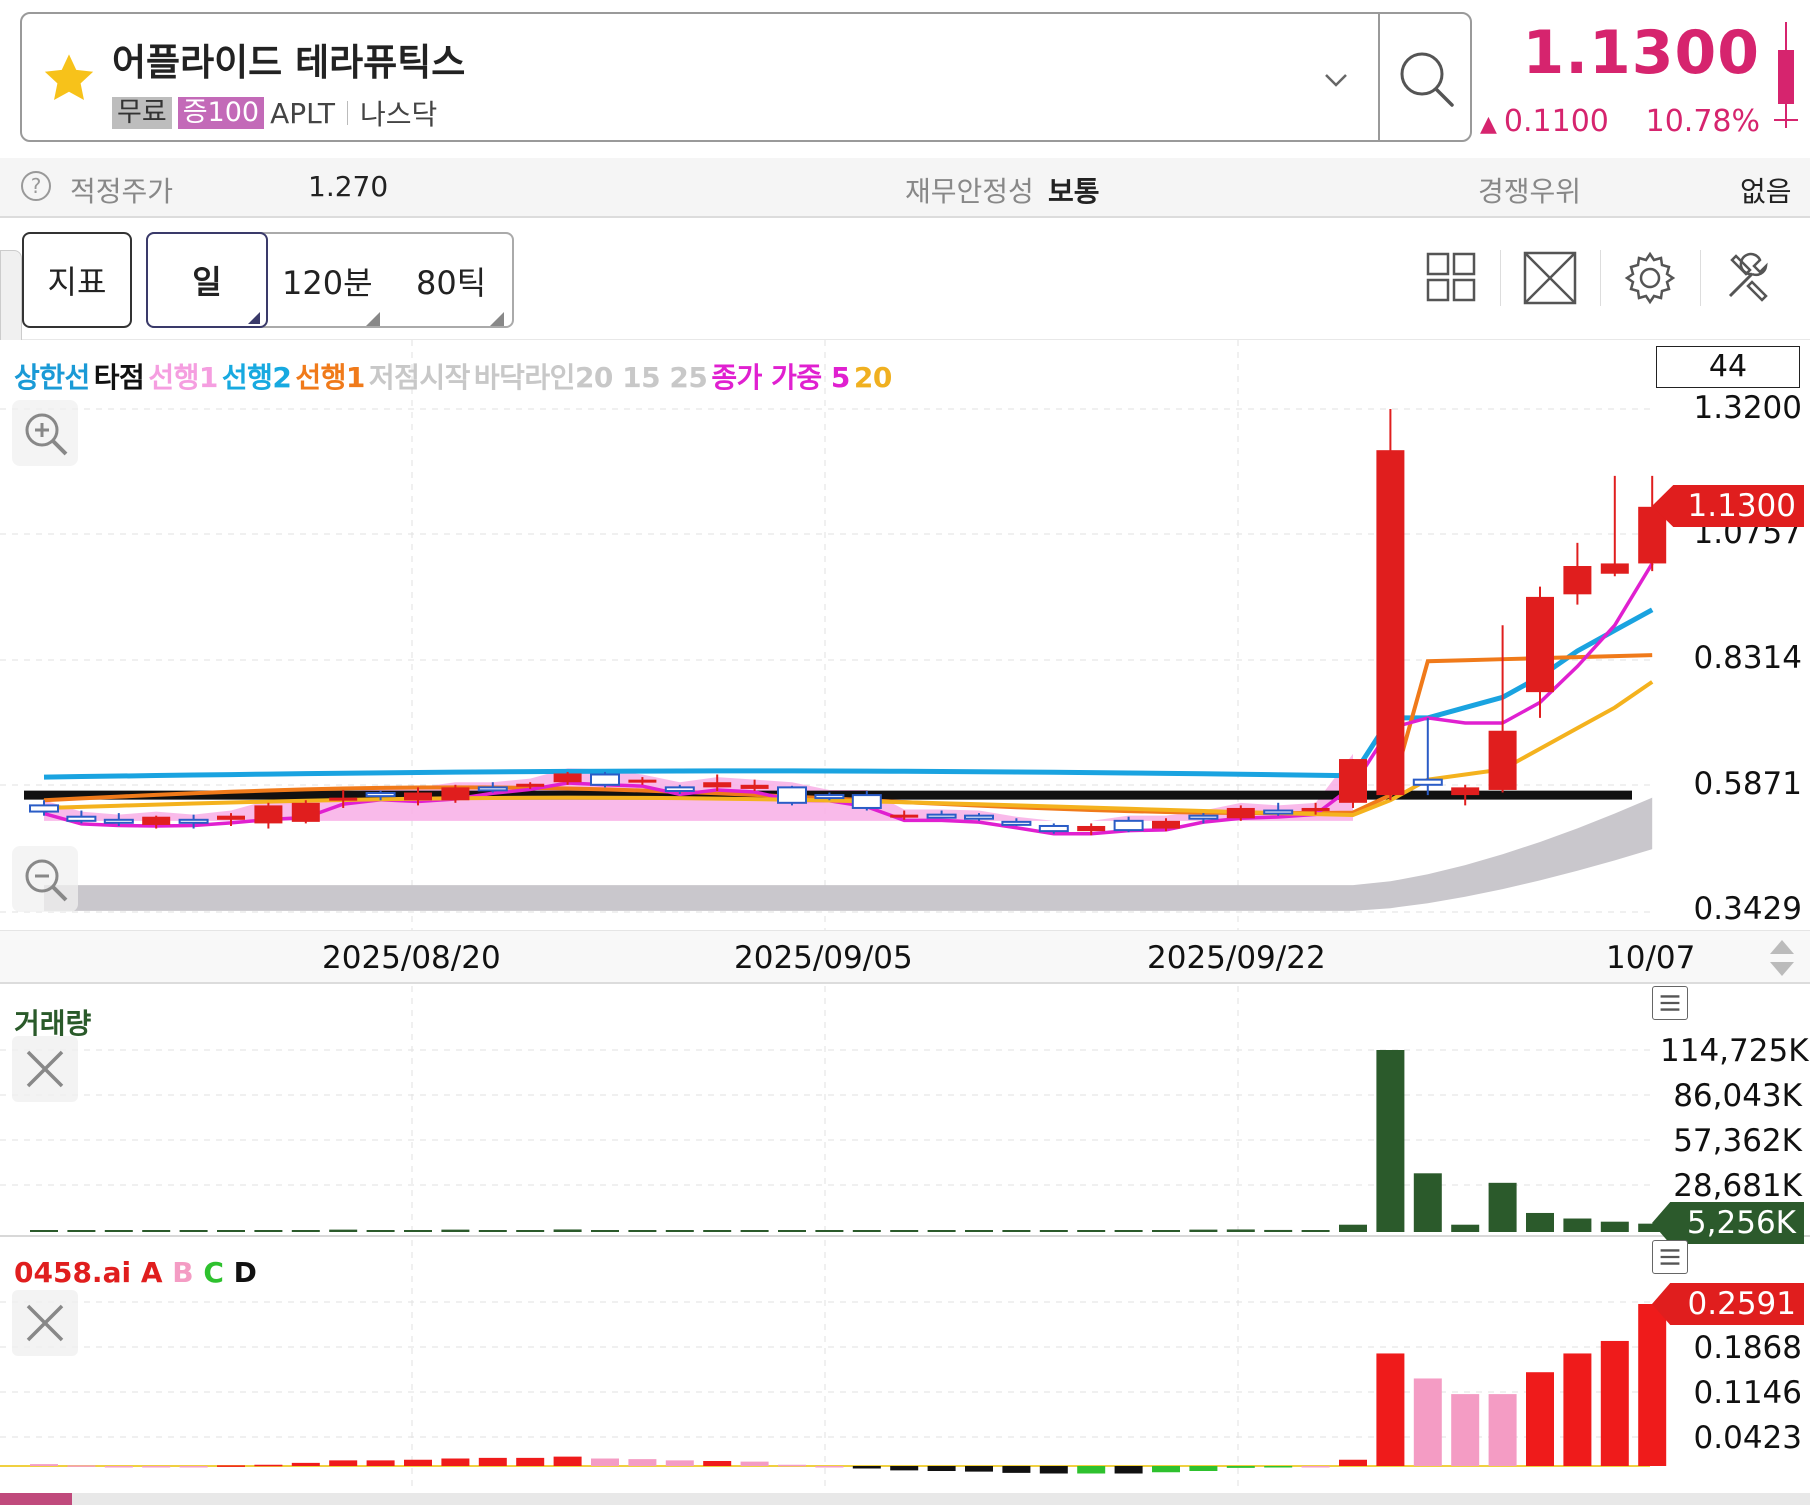  Describe the element at coordinates (873, 377) in the screenshot. I see `legend-item: 20` at that location.